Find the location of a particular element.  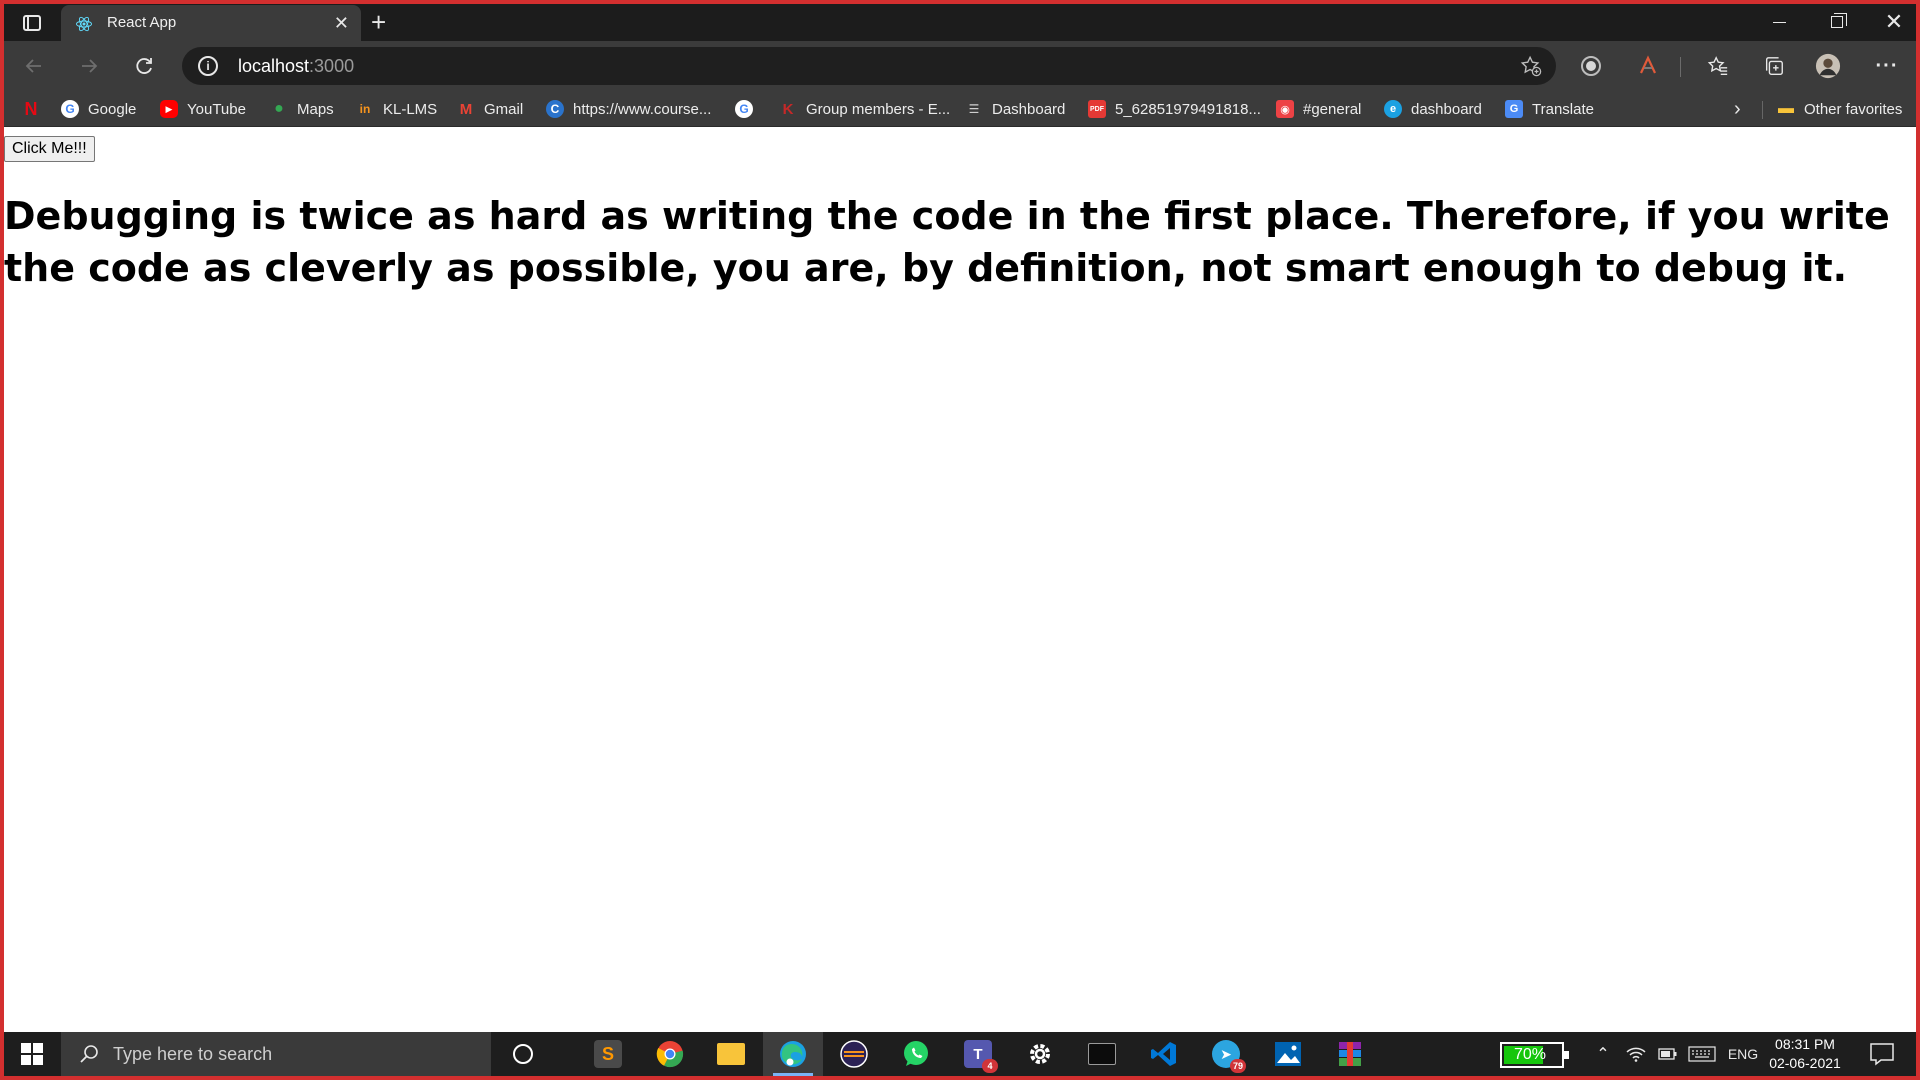

language-indicator: ENG is located at coordinates (1743, 1054).